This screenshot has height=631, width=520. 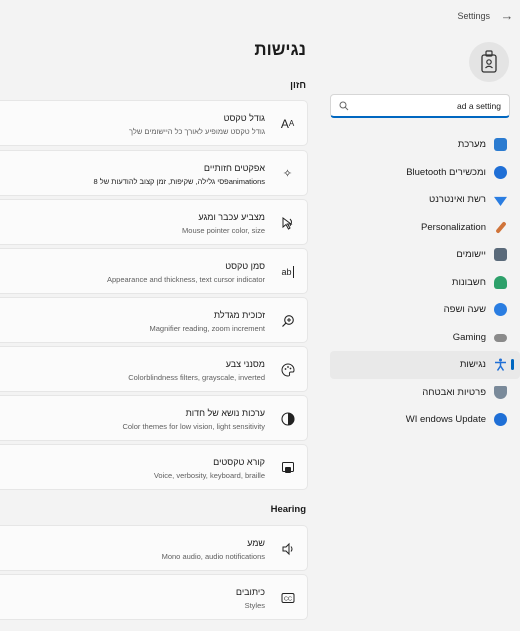 What do you see at coordinates (287, 271) in the screenshot?
I see `text-cursor-icon: ab` at bounding box center [287, 271].